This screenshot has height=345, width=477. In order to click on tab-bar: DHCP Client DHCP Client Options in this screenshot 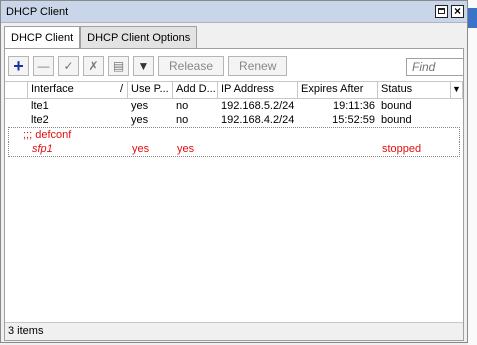, I will do `click(101, 37)`.